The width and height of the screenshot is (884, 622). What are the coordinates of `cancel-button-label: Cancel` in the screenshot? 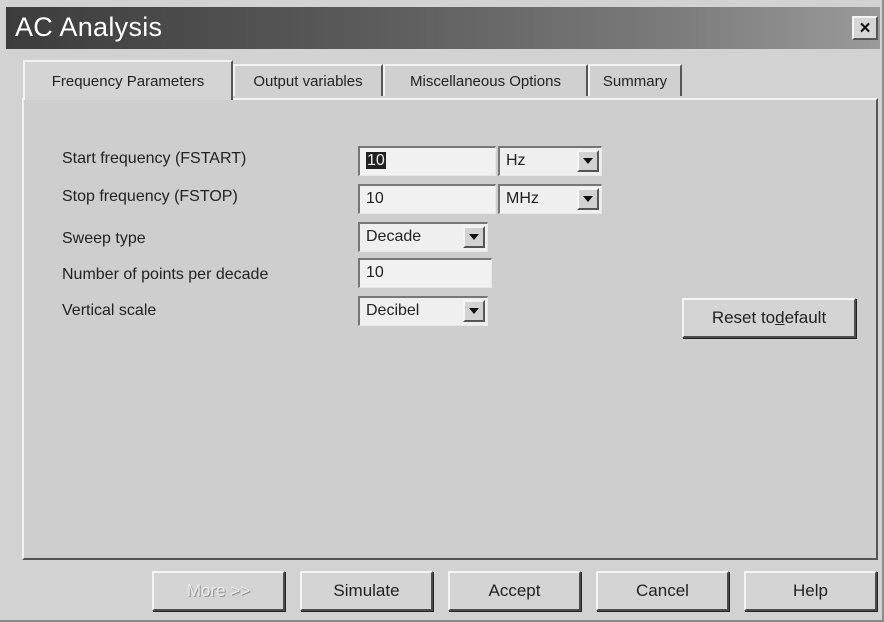 It's located at (662, 590).